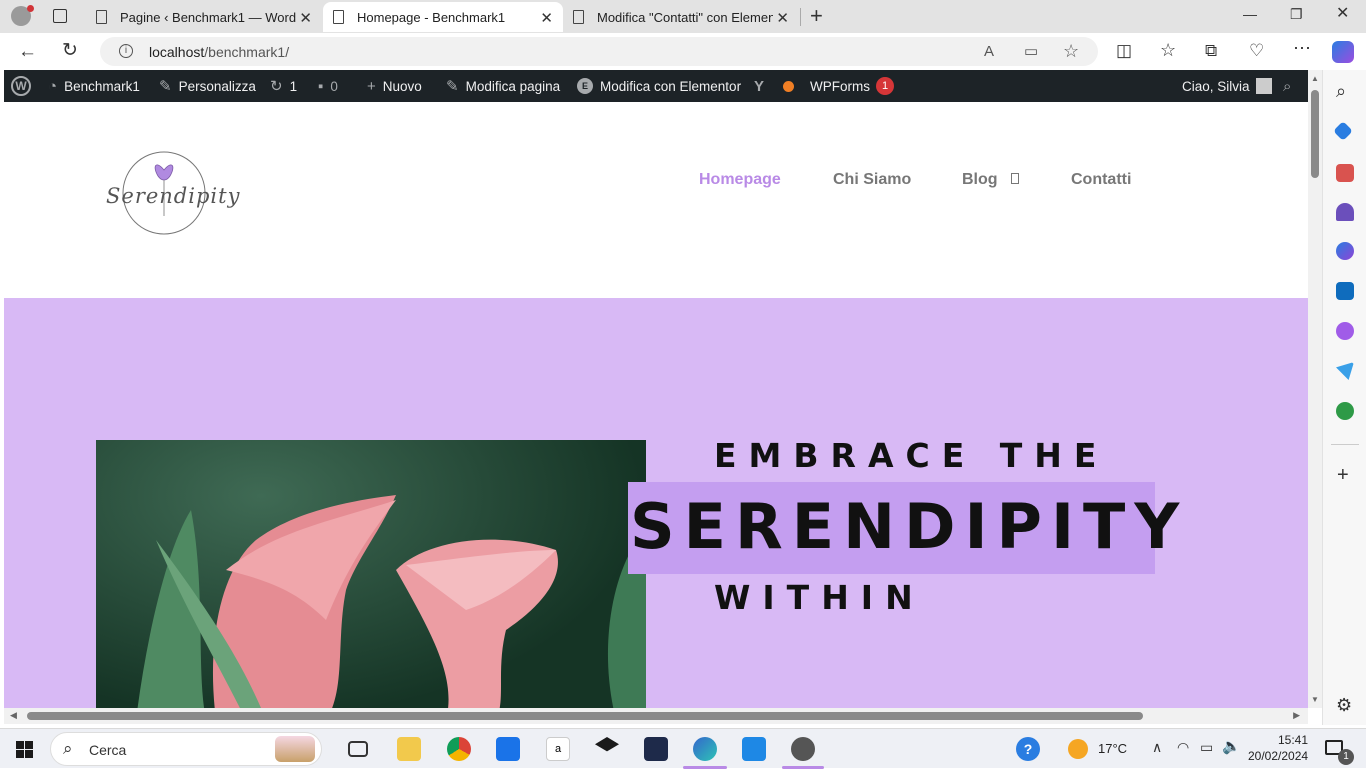 The width and height of the screenshot is (1366, 769). Describe the element at coordinates (321, 86) in the screenshot. I see `comment-icon: ▪` at that location.